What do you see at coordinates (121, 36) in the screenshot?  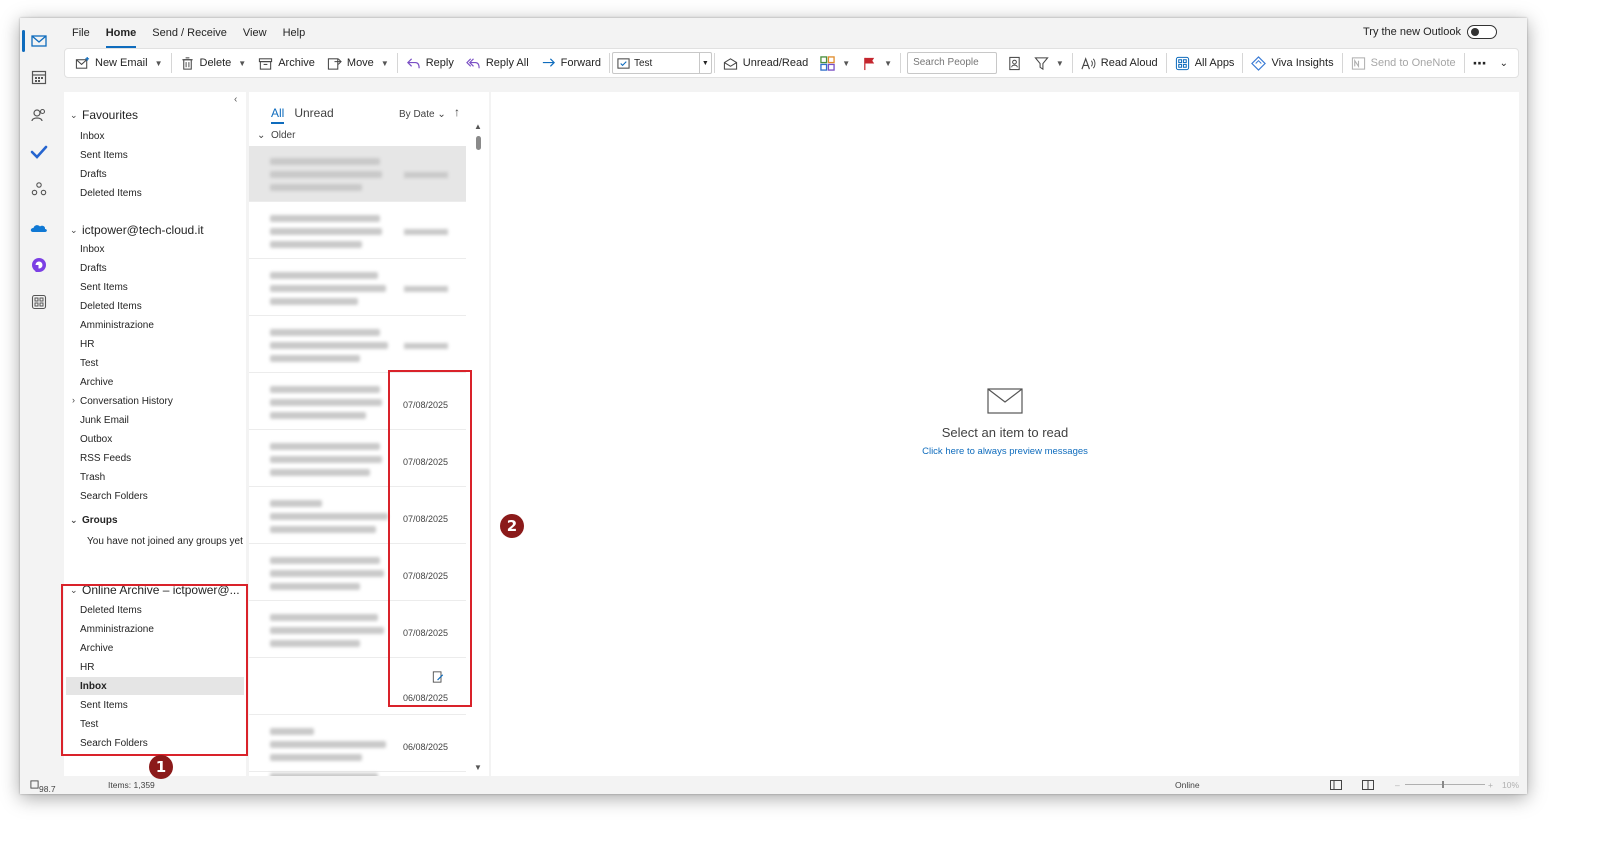 I see `menu-home: Home` at bounding box center [121, 36].